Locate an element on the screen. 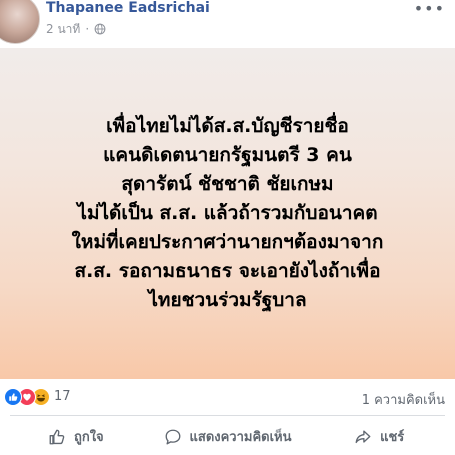  share-label: แชร์ is located at coordinates (392, 437).